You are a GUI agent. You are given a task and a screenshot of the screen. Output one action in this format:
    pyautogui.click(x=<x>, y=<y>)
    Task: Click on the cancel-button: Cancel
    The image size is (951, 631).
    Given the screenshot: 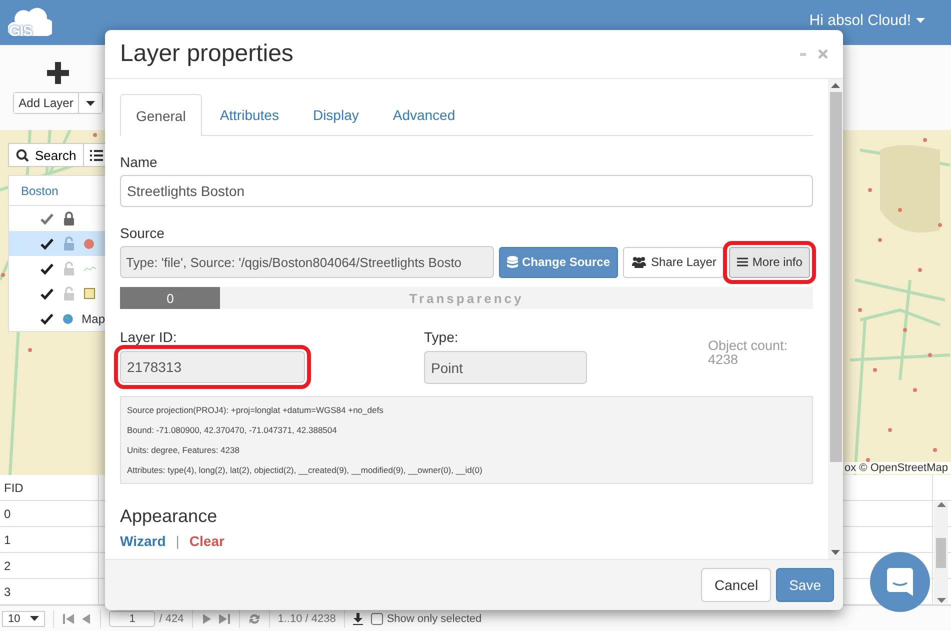 What is the action you would take?
    pyautogui.click(x=736, y=585)
    